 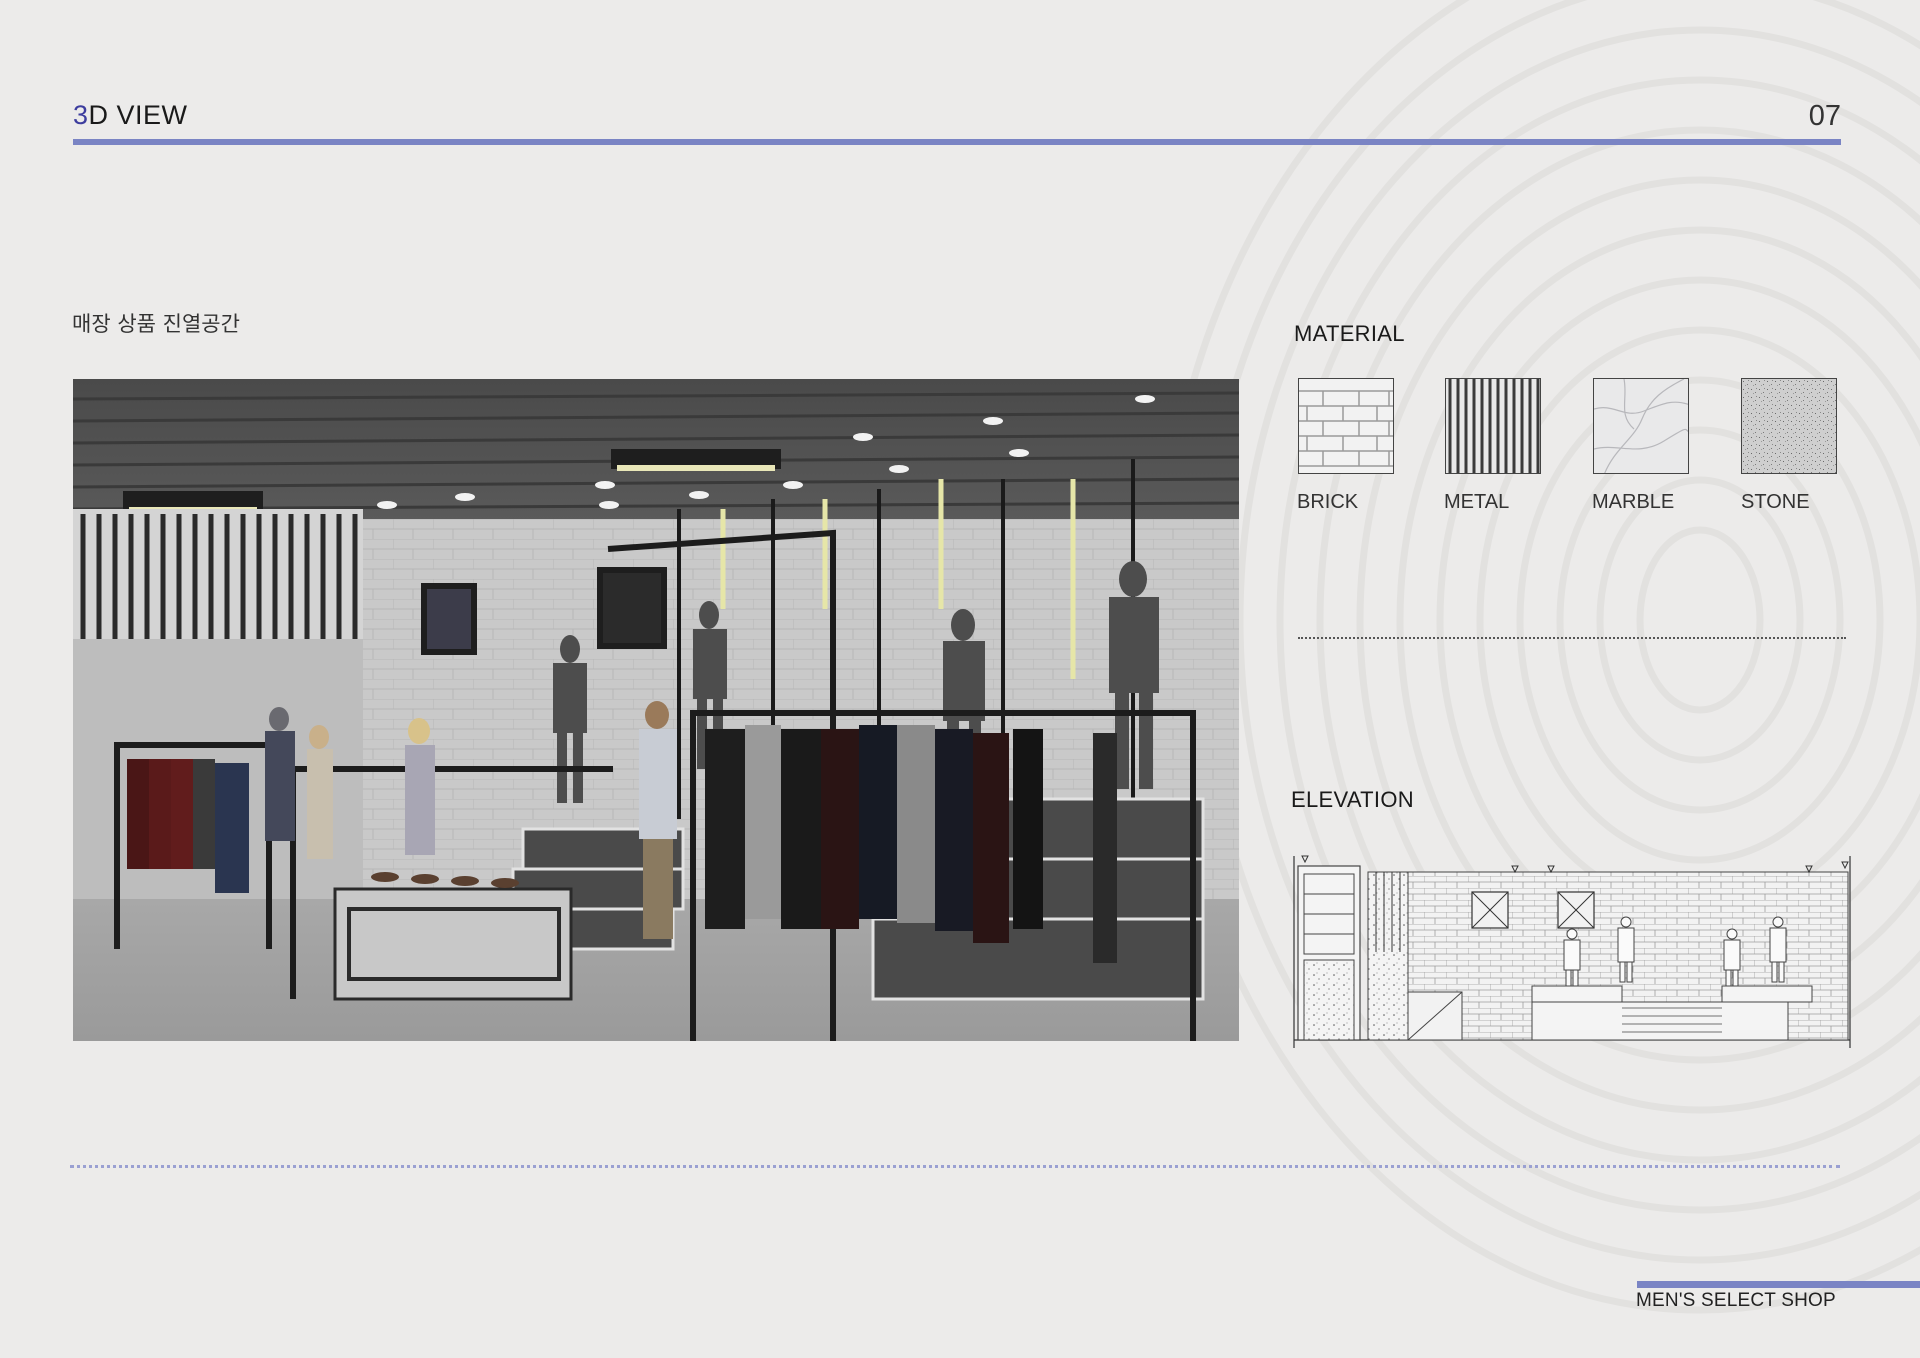 I want to click on section-subtitle: 매장 상품 진열공간, so click(x=156, y=324).